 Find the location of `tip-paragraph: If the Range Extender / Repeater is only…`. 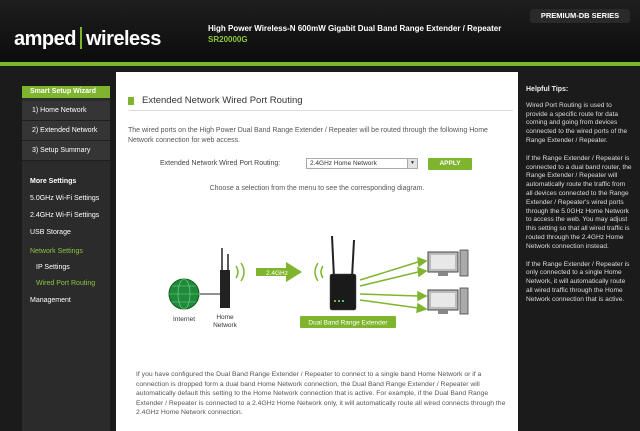

tip-paragraph: If the Range Extender / Repeater is only… is located at coordinates (578, 281).